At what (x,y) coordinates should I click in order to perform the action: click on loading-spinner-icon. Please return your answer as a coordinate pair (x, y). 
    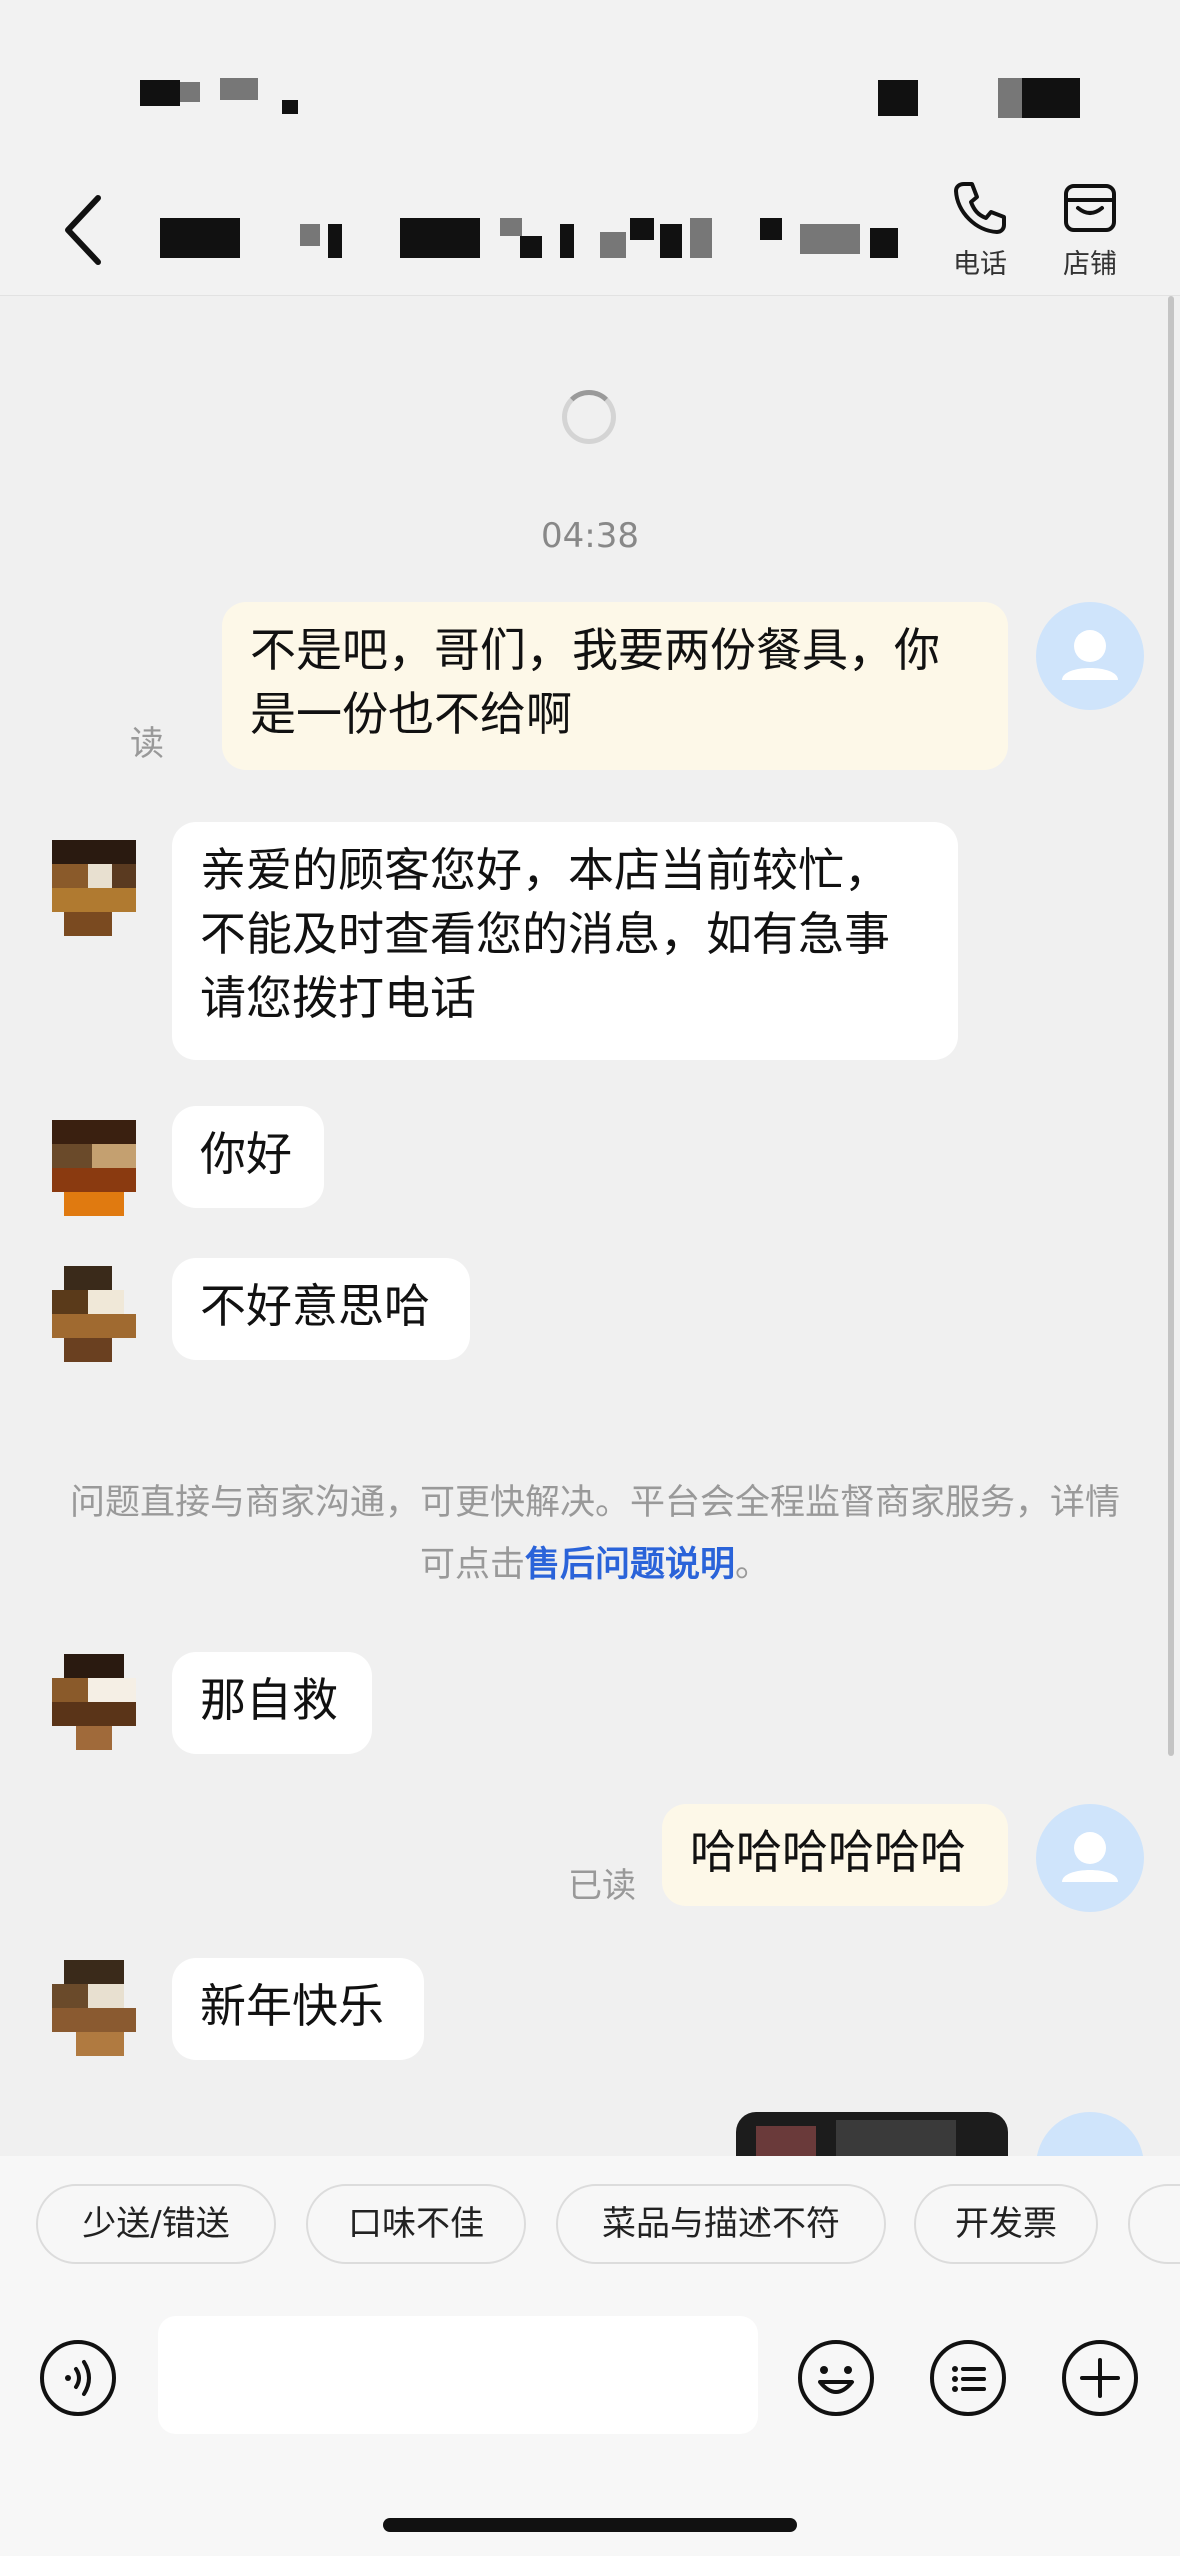
    Looking at the image, I should click on (589, 417).